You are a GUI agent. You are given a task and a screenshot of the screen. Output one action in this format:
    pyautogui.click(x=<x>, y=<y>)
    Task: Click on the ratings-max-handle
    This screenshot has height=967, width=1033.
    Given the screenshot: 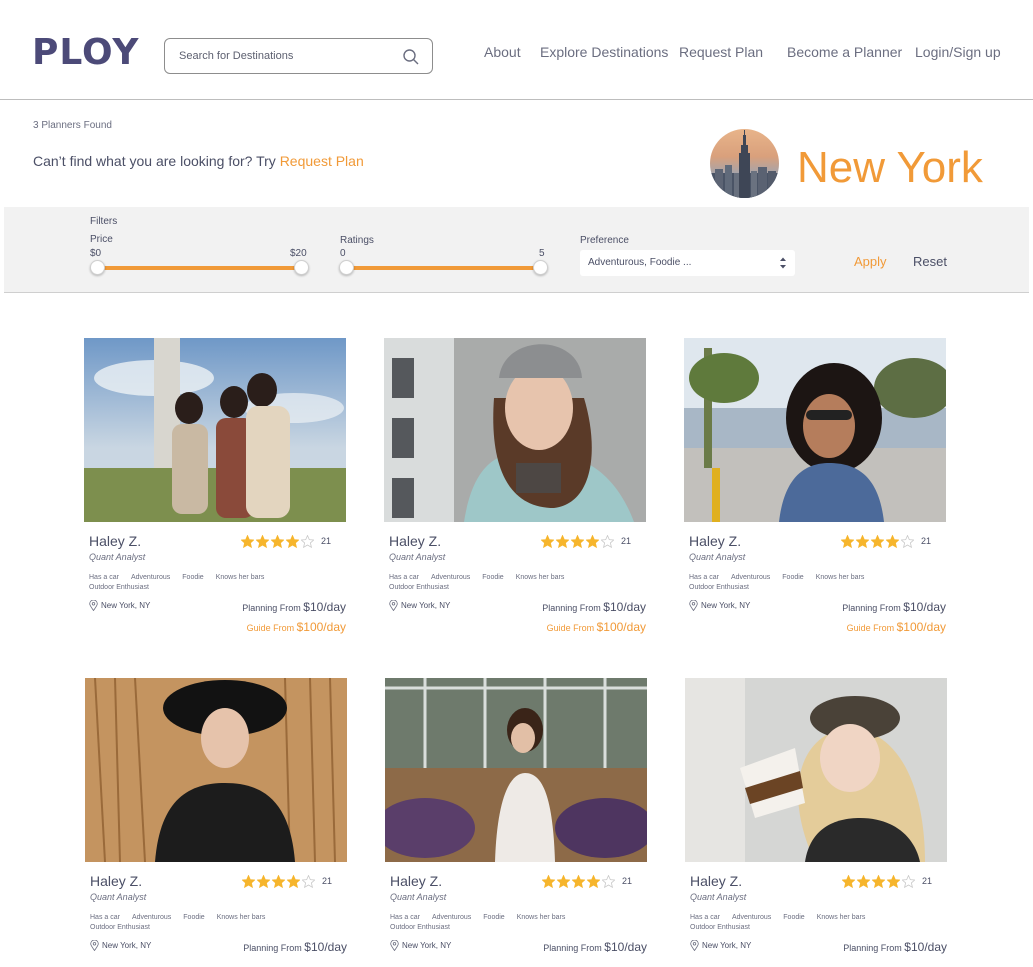 What is the action you would take?
    pyautogui.click(x=540, y=267)
    